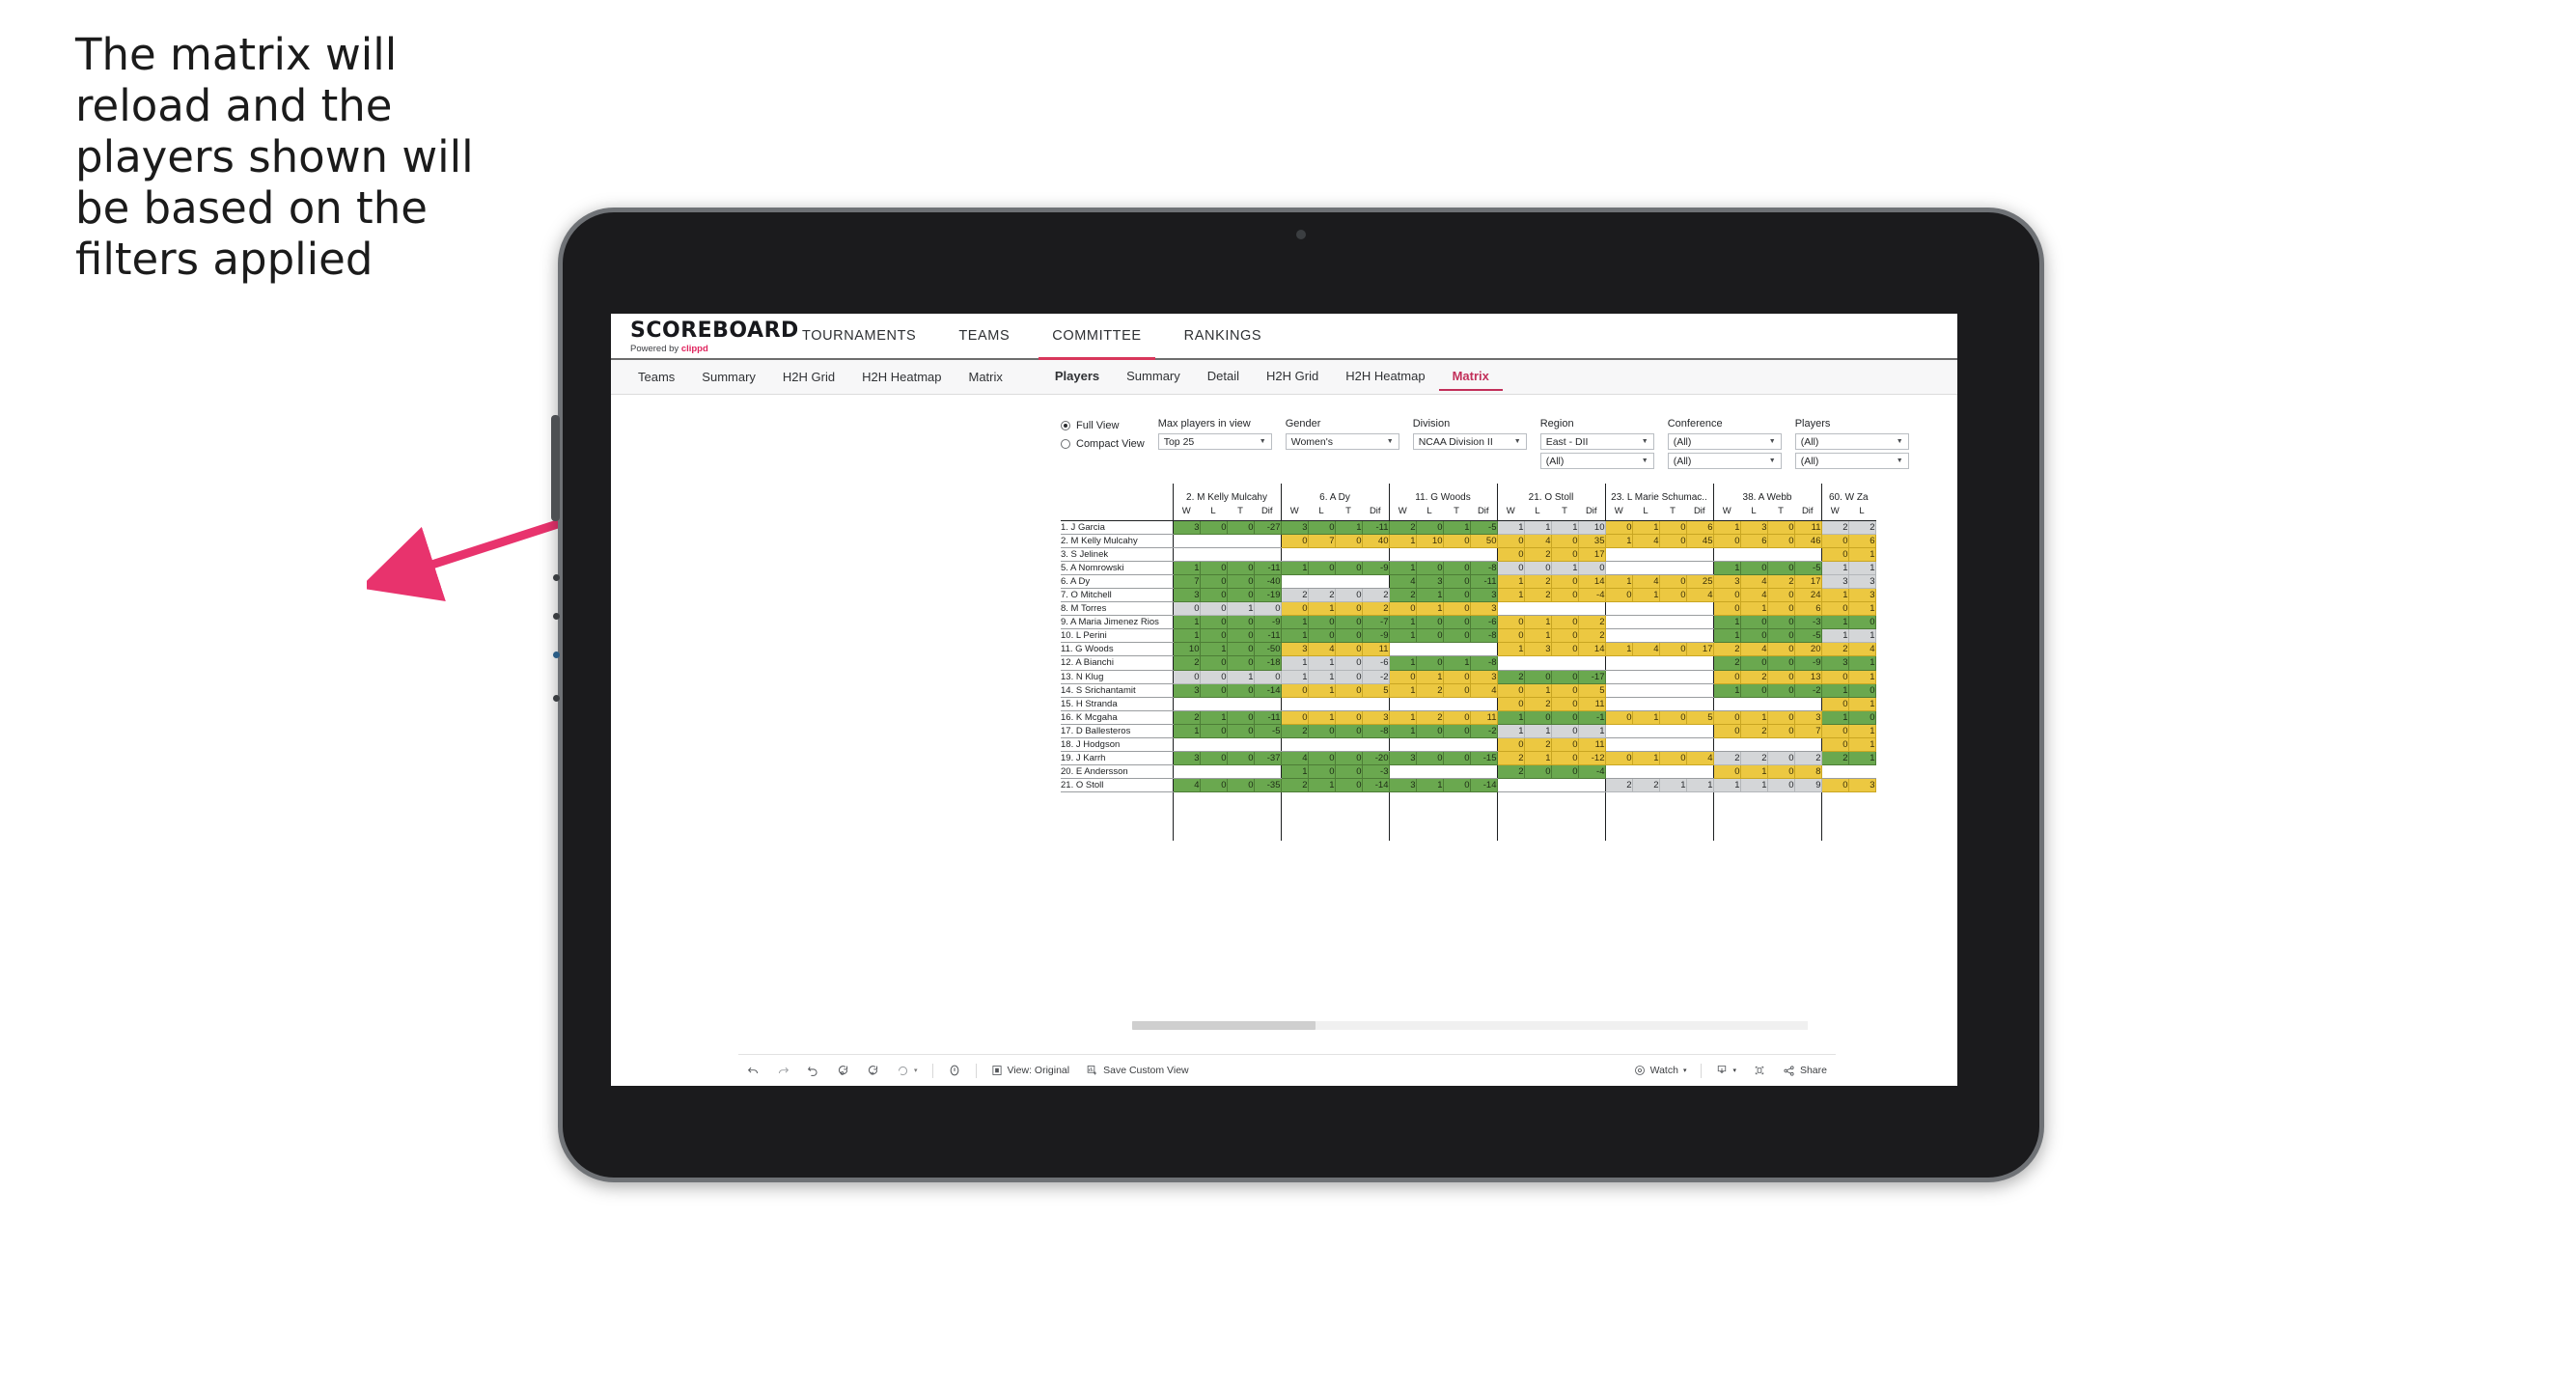  I want to click on radio-compact-view: Compact View, so click(1103, 444).